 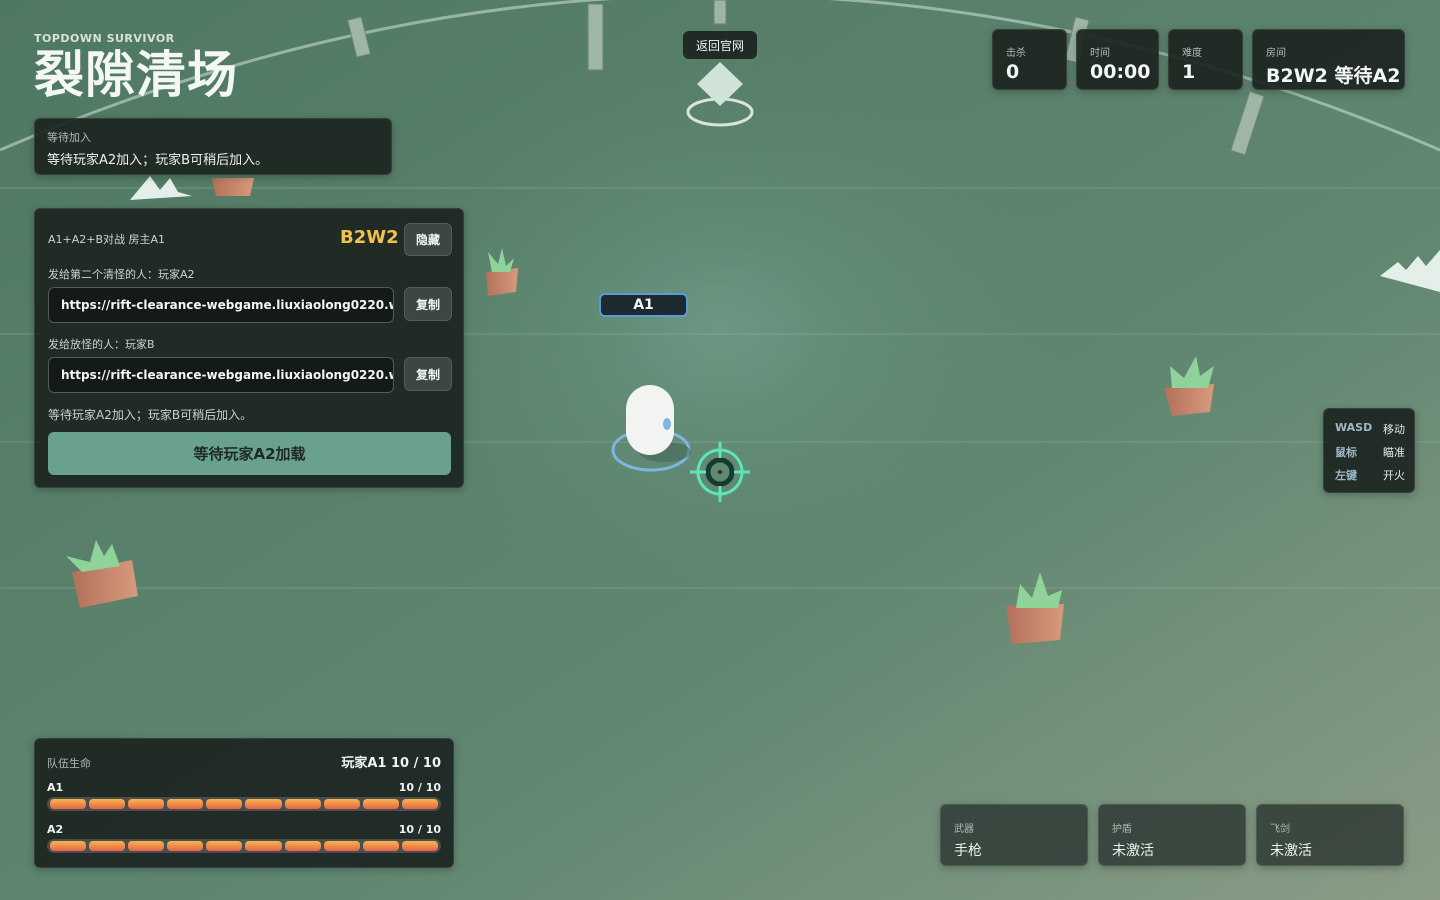 What do you see at coordinates (107, 239) in the screenshot?
I see `match-mode: A1+A2+B对战 房主A1` at bounding box center [107, 239].